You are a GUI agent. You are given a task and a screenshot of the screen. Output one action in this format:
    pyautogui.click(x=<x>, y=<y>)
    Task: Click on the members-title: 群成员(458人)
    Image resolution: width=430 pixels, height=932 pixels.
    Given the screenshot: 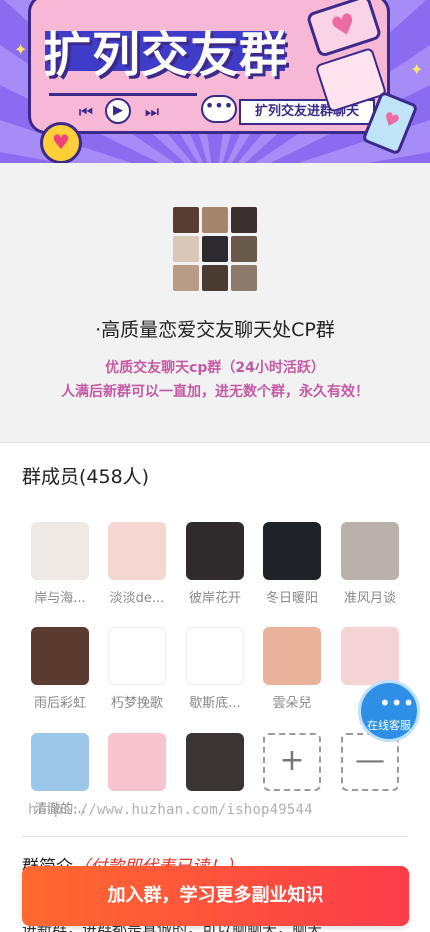 What is the action you would take?
    pyautogui.click(x=86, y=477)
    